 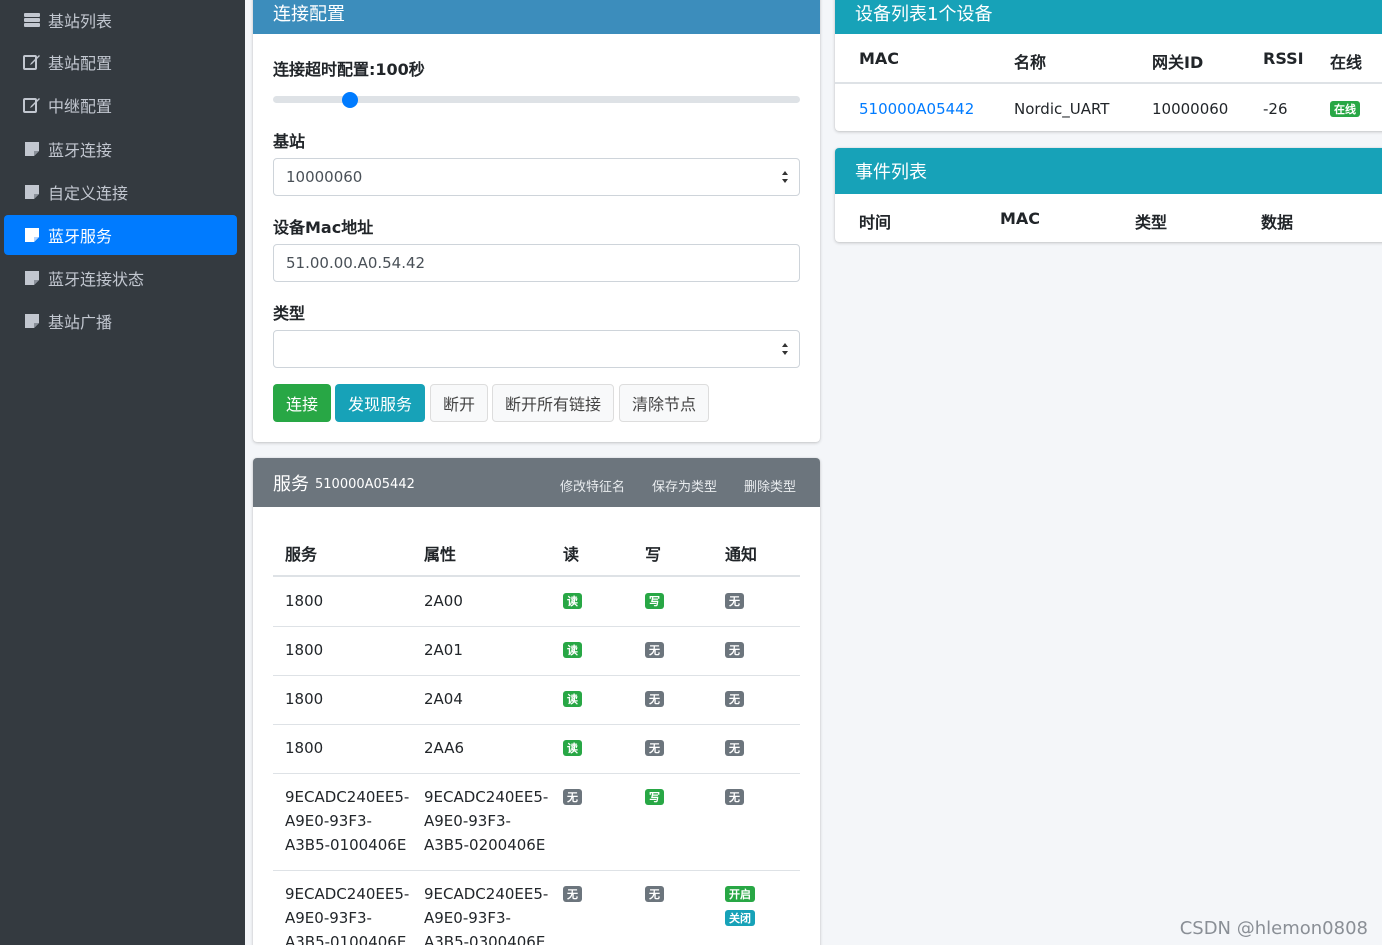 What do you see at coordinates (120, 20) in the screenshot?
I see `sidebar-item-station-list: 基站列表` at bounding box center [120, 20].